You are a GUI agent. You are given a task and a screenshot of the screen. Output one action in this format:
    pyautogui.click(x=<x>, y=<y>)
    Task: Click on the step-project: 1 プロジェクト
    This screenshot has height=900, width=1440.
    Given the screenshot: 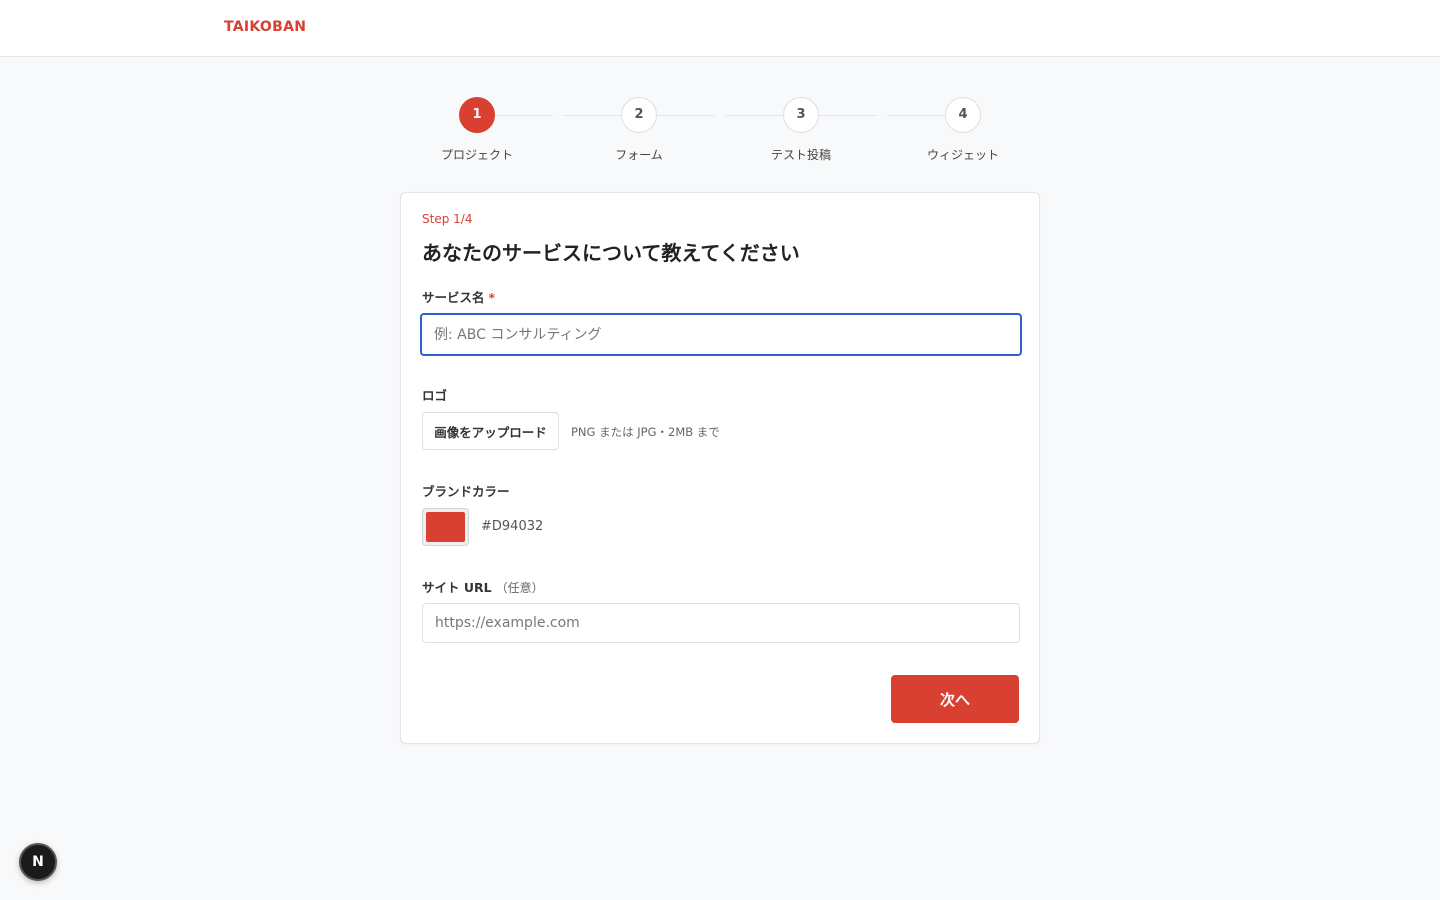 What is the action you would take?
    pyautogui.click(x=477, y=130)
    